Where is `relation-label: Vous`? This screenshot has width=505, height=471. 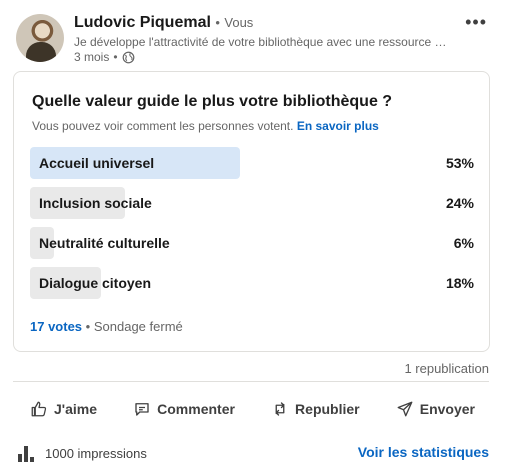 relation-label: Vous is located at coordinates (239, 22).